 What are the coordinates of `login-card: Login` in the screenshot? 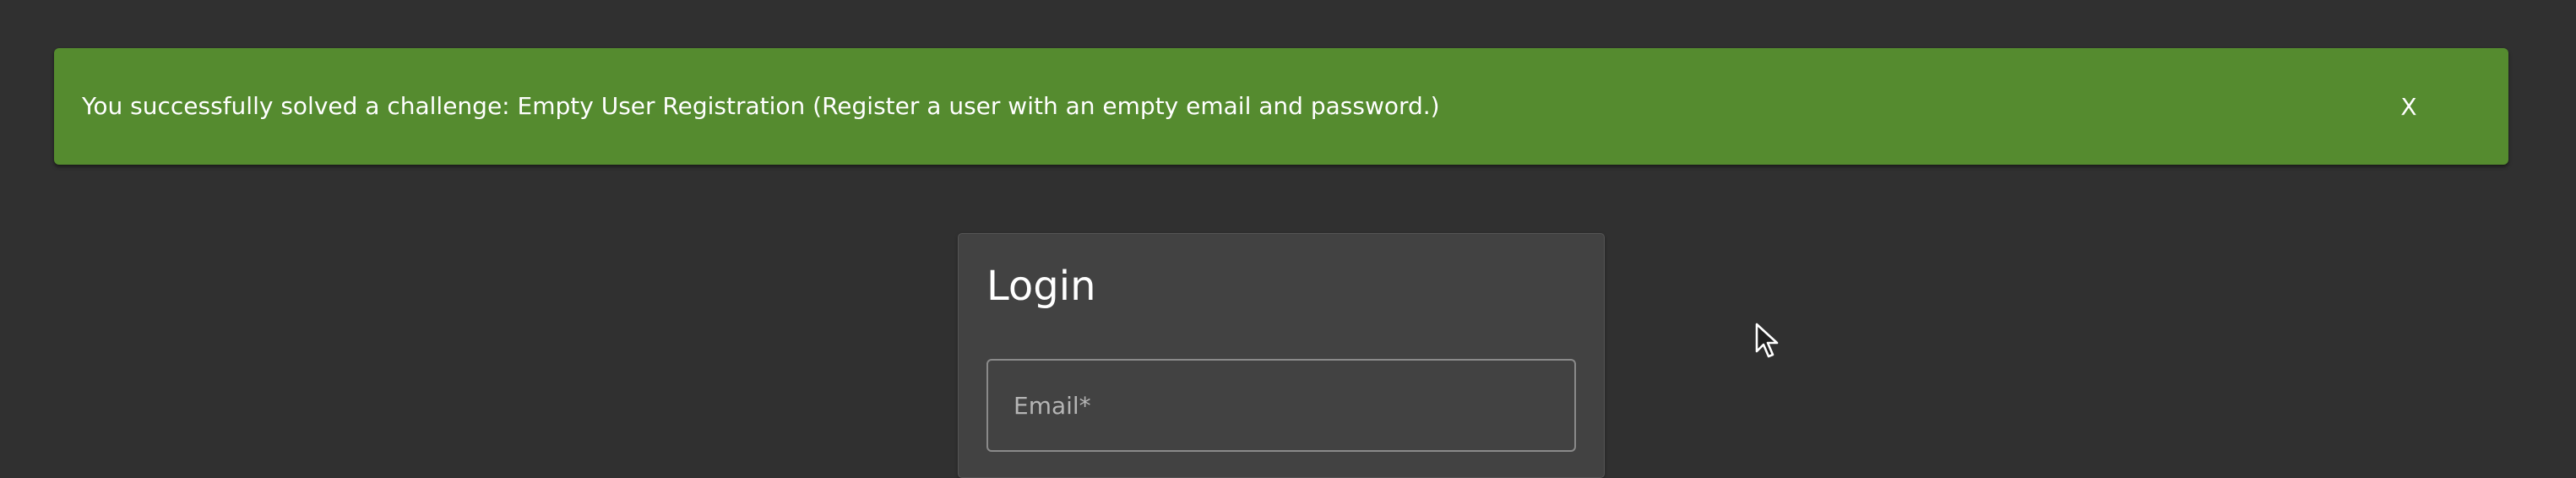 It's located at (1281, 355).